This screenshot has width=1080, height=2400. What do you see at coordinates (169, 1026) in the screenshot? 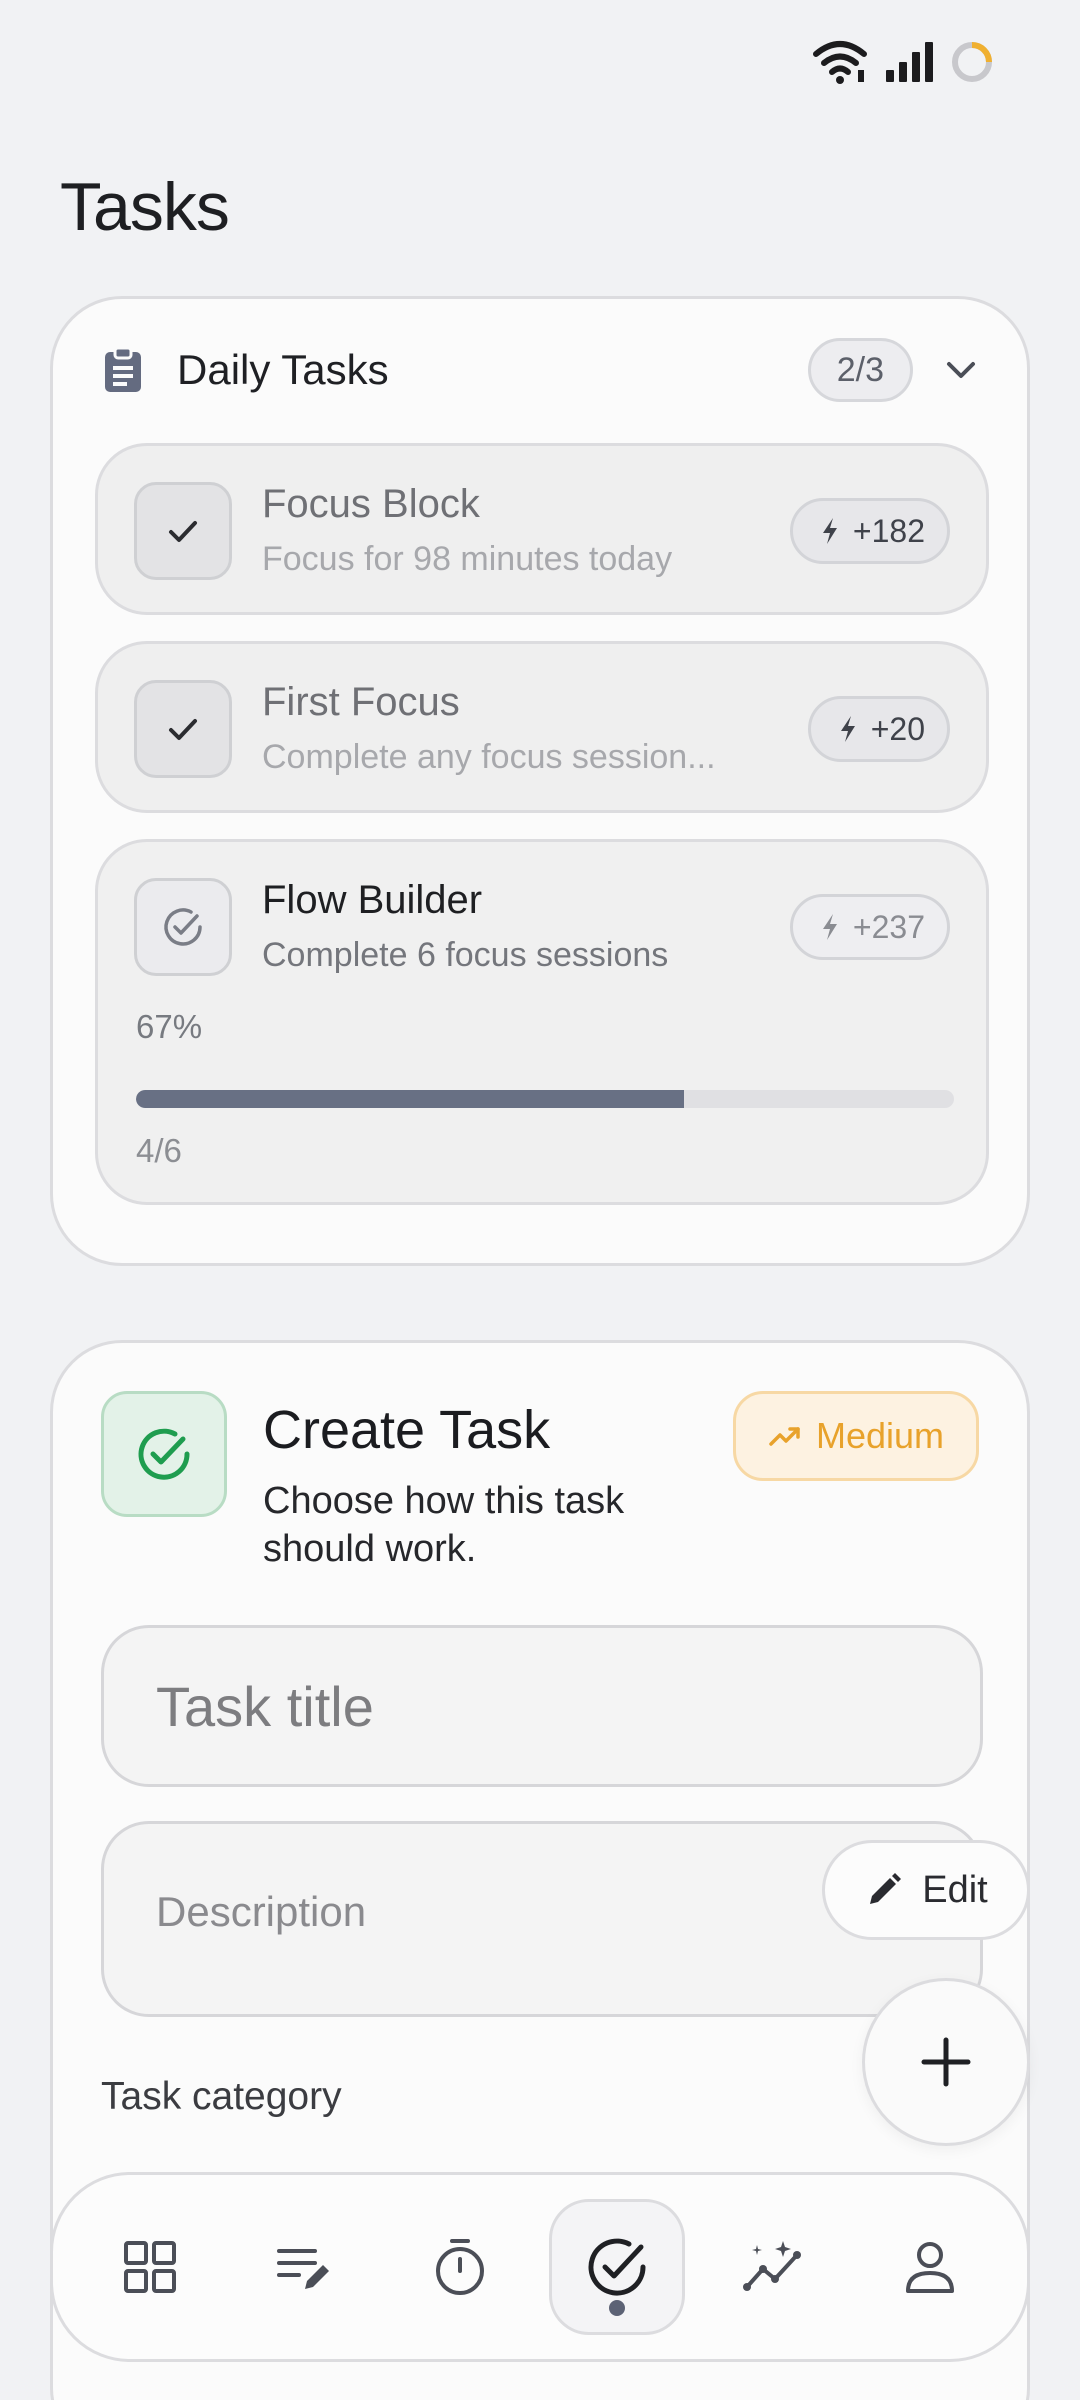
I see `progress-percent: 67%` at bounding box center [169, 1026].